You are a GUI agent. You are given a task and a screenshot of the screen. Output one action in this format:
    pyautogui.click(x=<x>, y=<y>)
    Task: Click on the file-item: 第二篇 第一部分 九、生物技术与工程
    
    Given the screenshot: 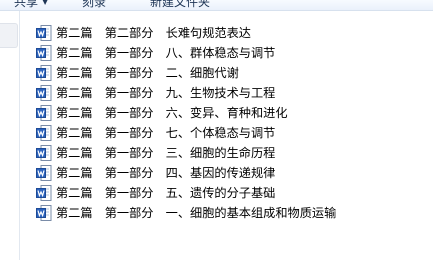 What is the action you would take?
    pyautogui.click(x=233, y=93)
    